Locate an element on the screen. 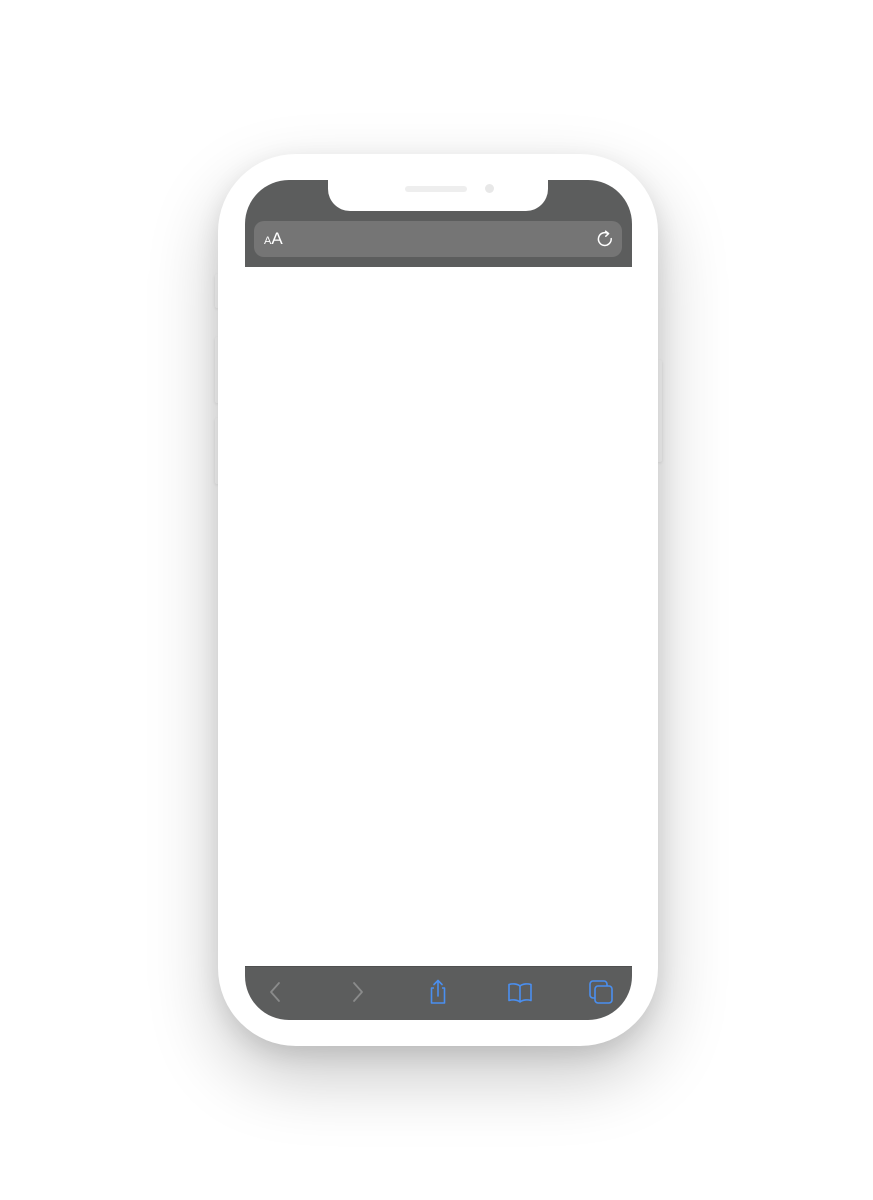  speaker-grille is located at coordinates (436, 189).